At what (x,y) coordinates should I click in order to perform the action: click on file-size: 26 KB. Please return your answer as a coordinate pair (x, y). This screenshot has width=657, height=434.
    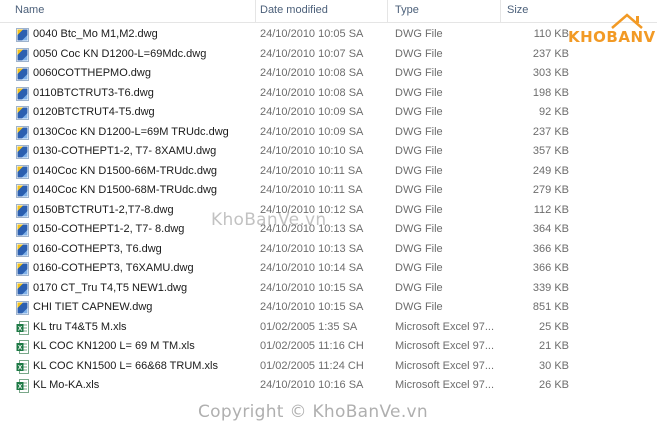
    Looking at the image, I should click on (554, 385).